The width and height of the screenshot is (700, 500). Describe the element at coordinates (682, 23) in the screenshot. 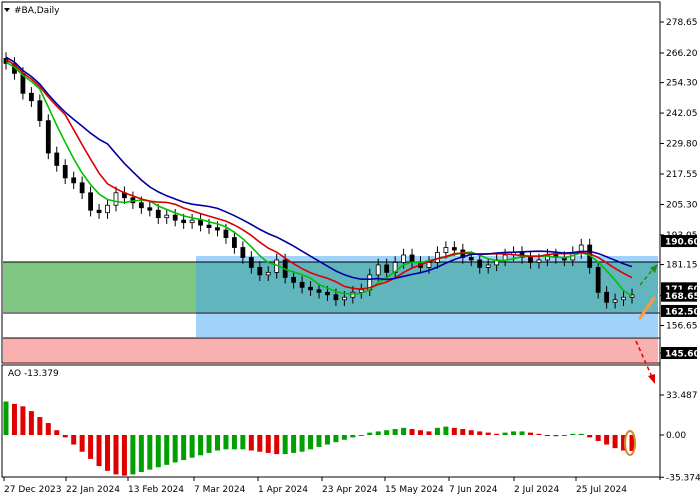

I see `price-tick-label: 278.65` at that location.